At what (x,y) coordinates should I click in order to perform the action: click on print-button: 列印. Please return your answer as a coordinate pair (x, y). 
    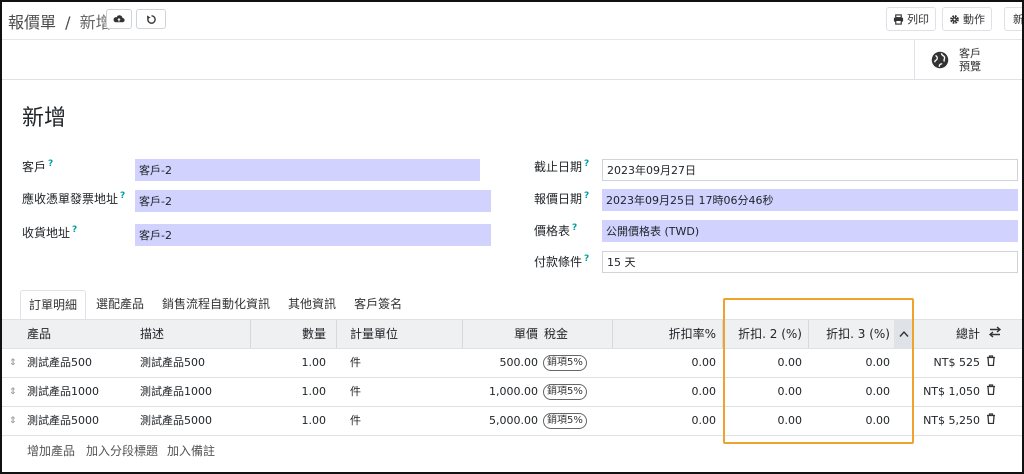
    Looking at the image, I should click on (911, 19).